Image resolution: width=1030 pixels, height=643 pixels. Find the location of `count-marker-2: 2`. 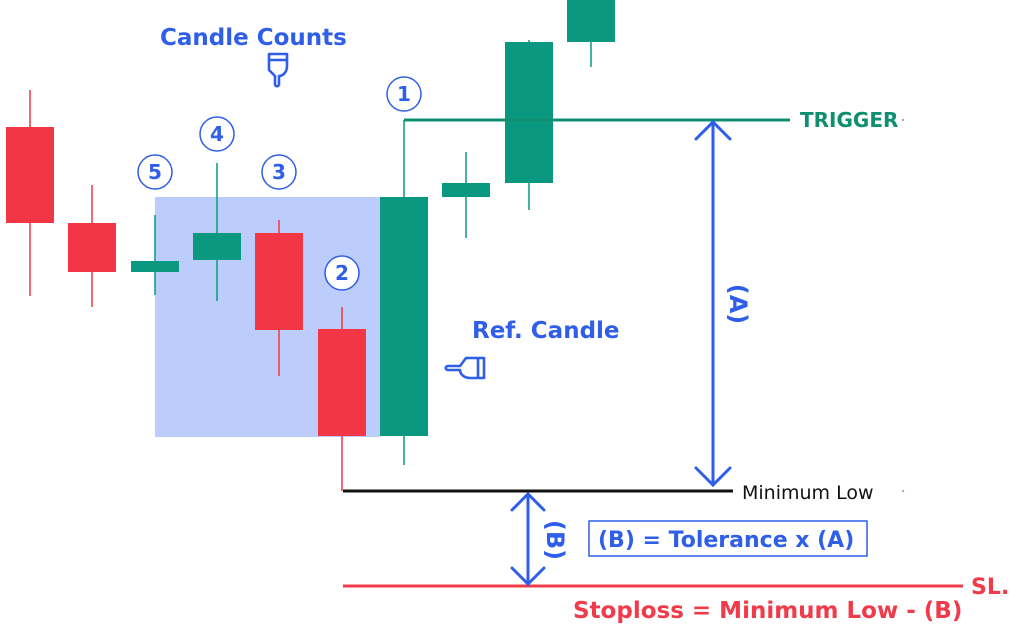

count-marker-2: 2 is located at coordinates (342, 273).